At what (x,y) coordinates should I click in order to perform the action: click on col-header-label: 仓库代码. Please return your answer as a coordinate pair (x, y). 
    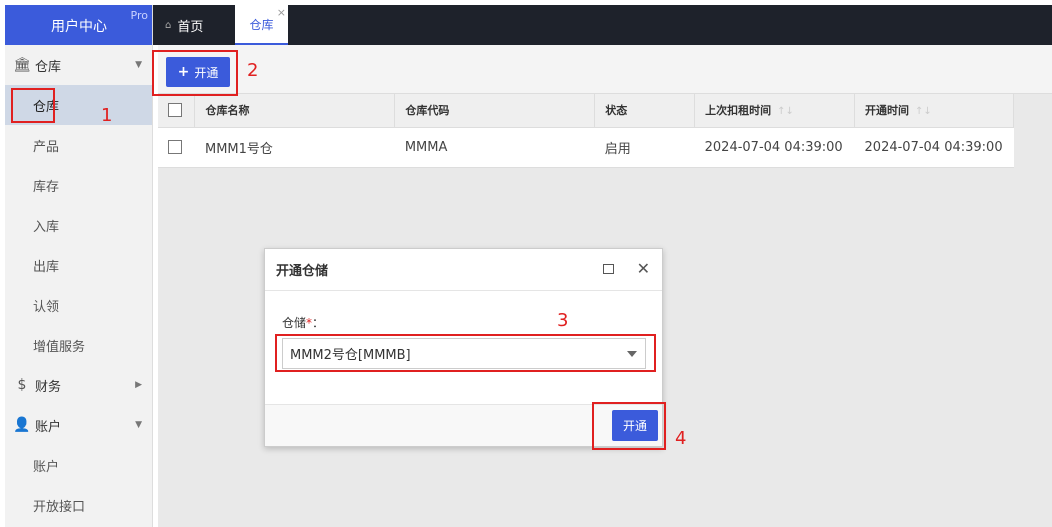
    Looking at the image, I should click on (427, 111).